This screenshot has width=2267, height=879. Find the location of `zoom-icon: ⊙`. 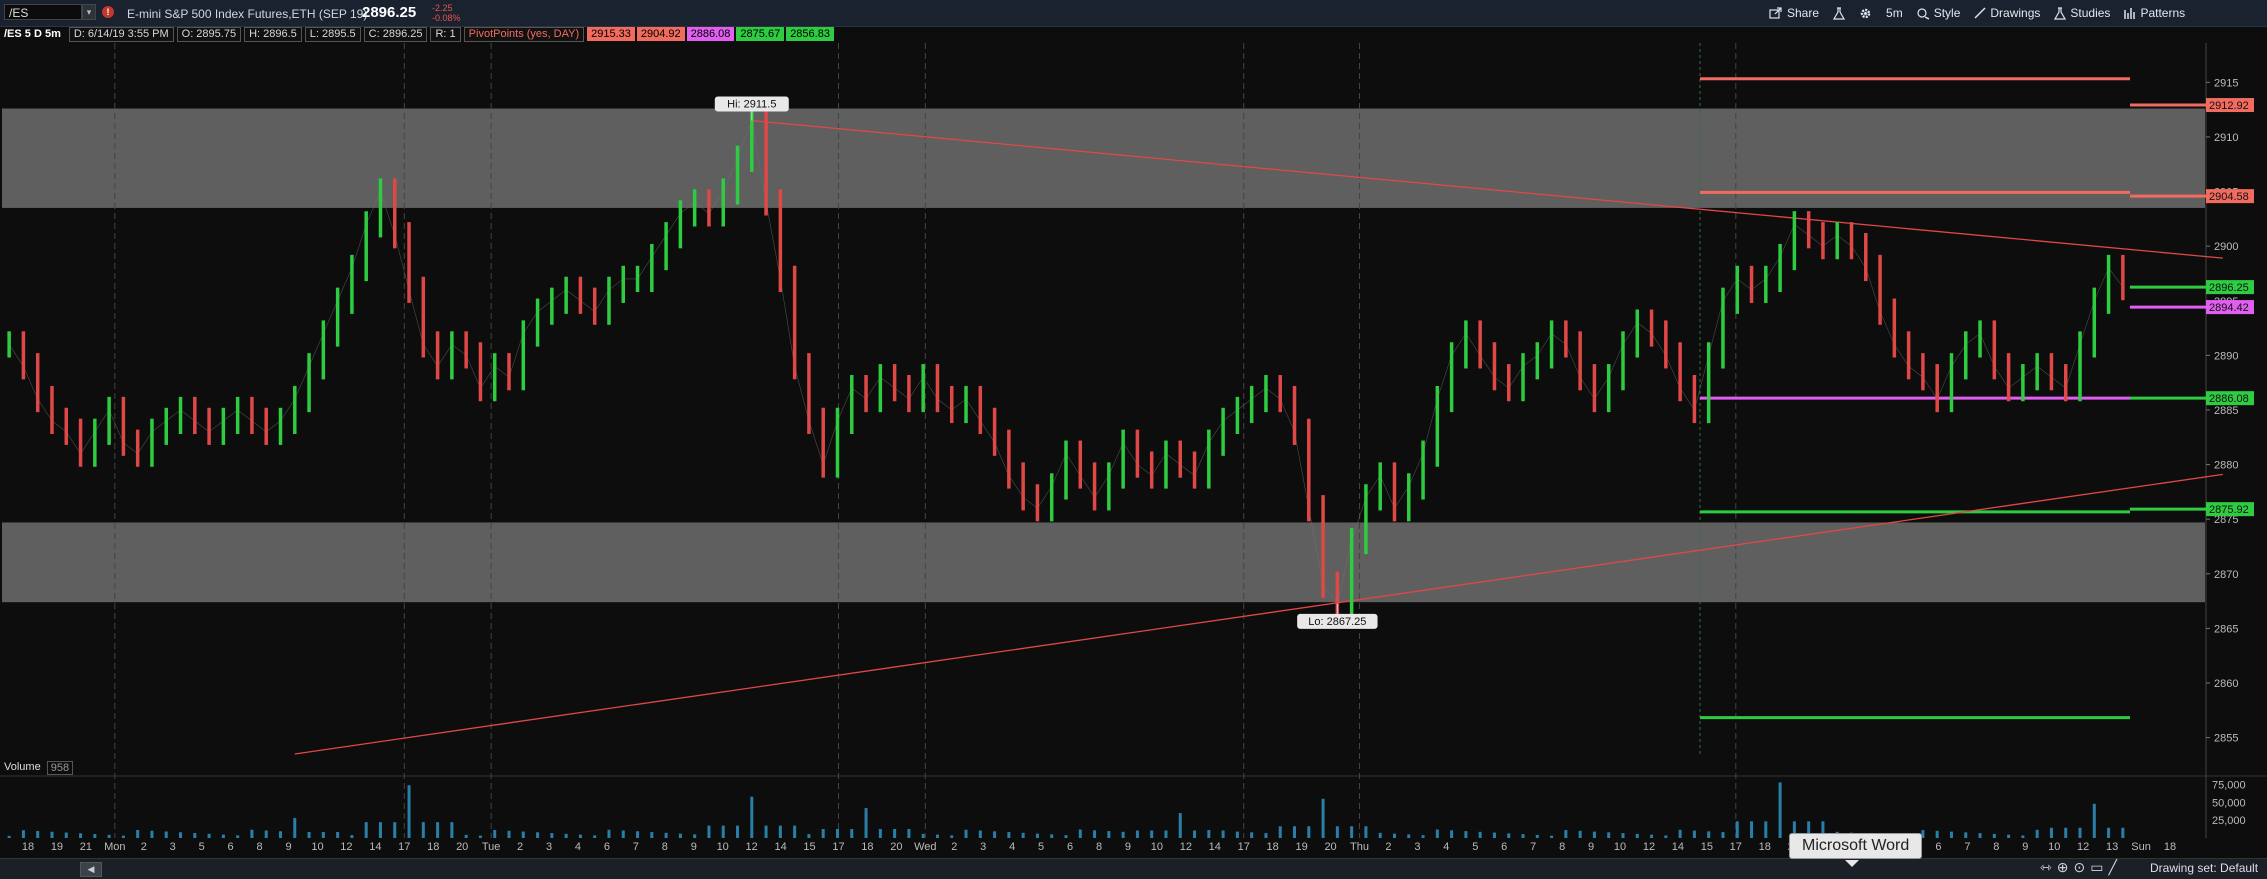

zoom-icon: ⊙ is located at coordinates (2081, 867).